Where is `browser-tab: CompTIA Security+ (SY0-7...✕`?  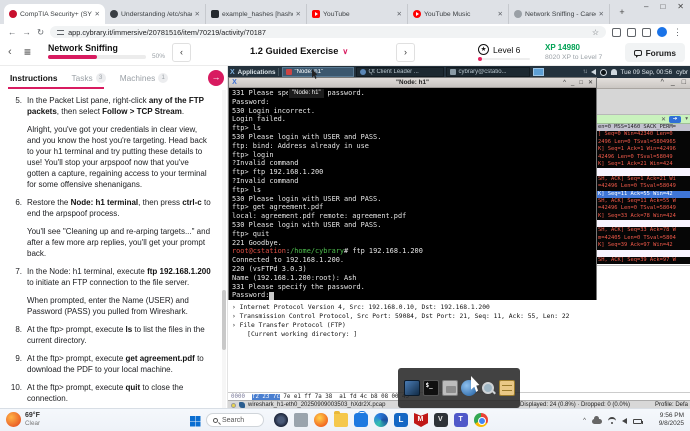
browser-tab: CompTIA Security+ (SY0-7...✕ is located at coordinates (54, 14).